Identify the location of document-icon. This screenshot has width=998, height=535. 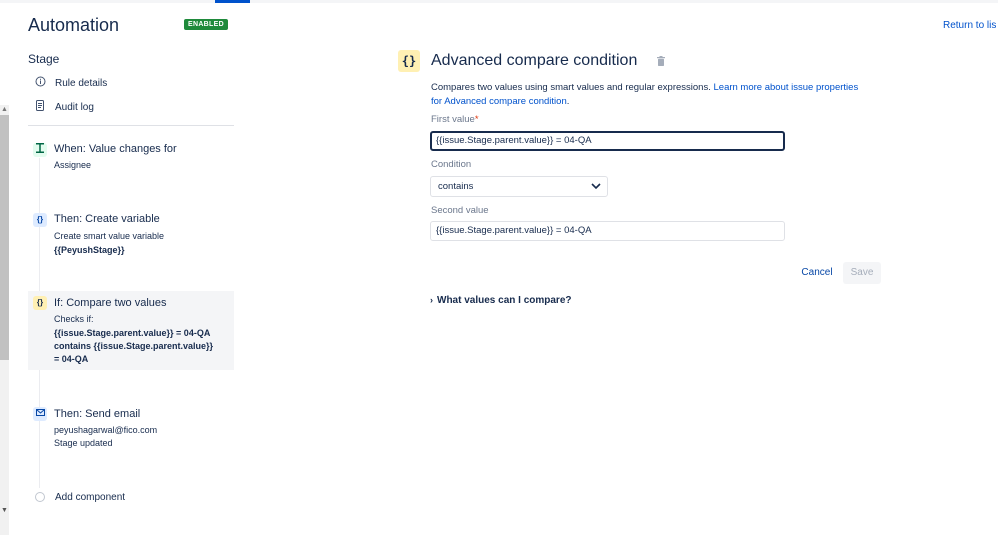
(40, 107).